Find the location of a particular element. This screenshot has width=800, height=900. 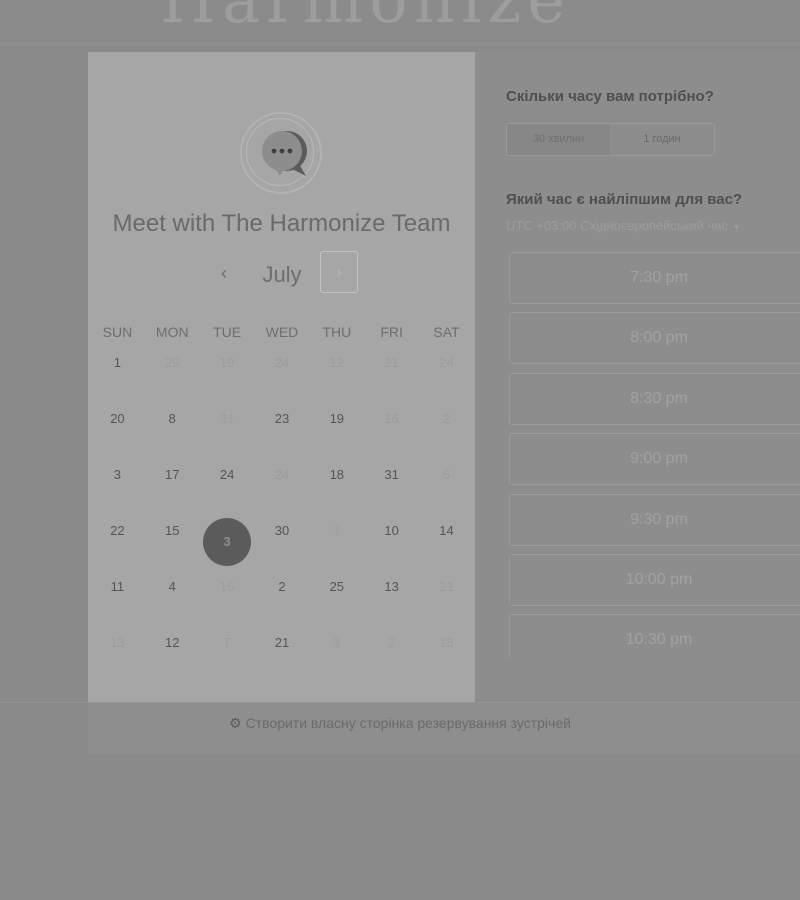

month-label: July is located at coordinates (282, 274).